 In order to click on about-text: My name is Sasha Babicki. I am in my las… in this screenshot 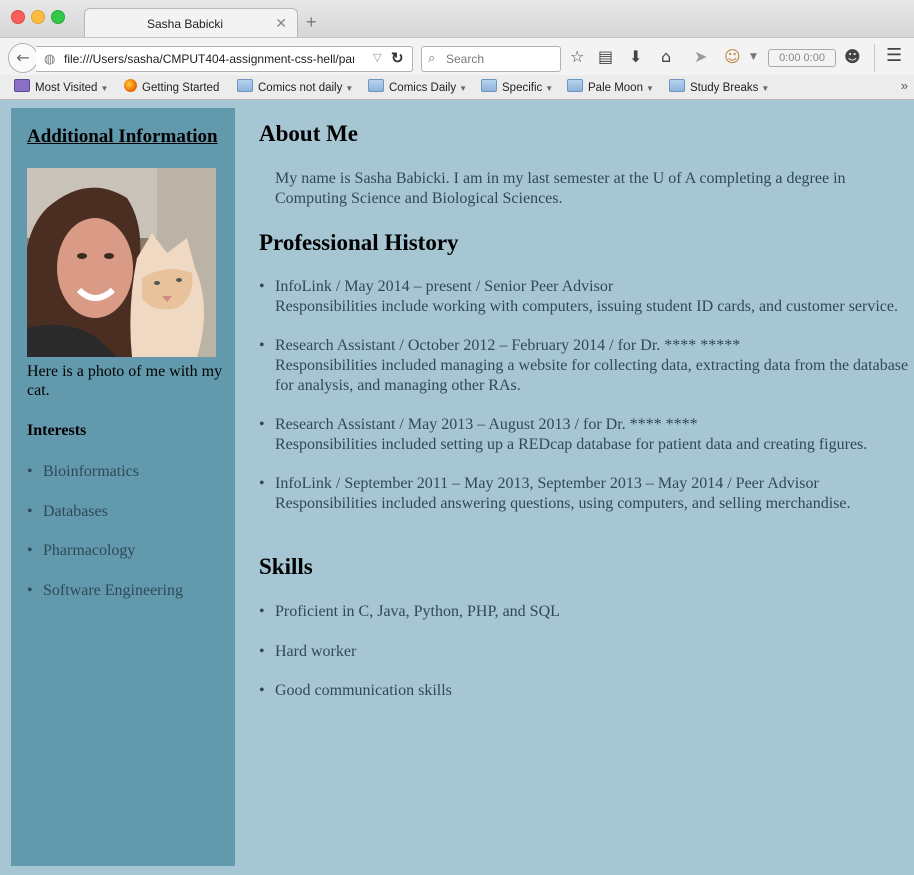, I will do `click(560, 188)`.